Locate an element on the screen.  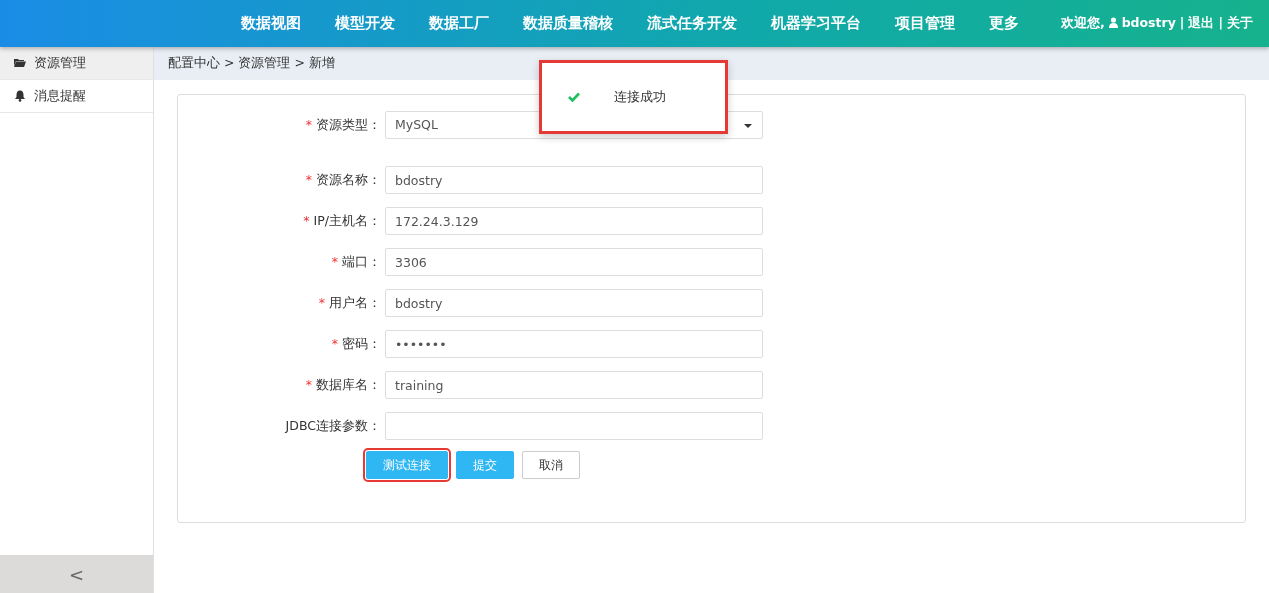
field-label: * 用户名： is located at coordinates (349, 302).